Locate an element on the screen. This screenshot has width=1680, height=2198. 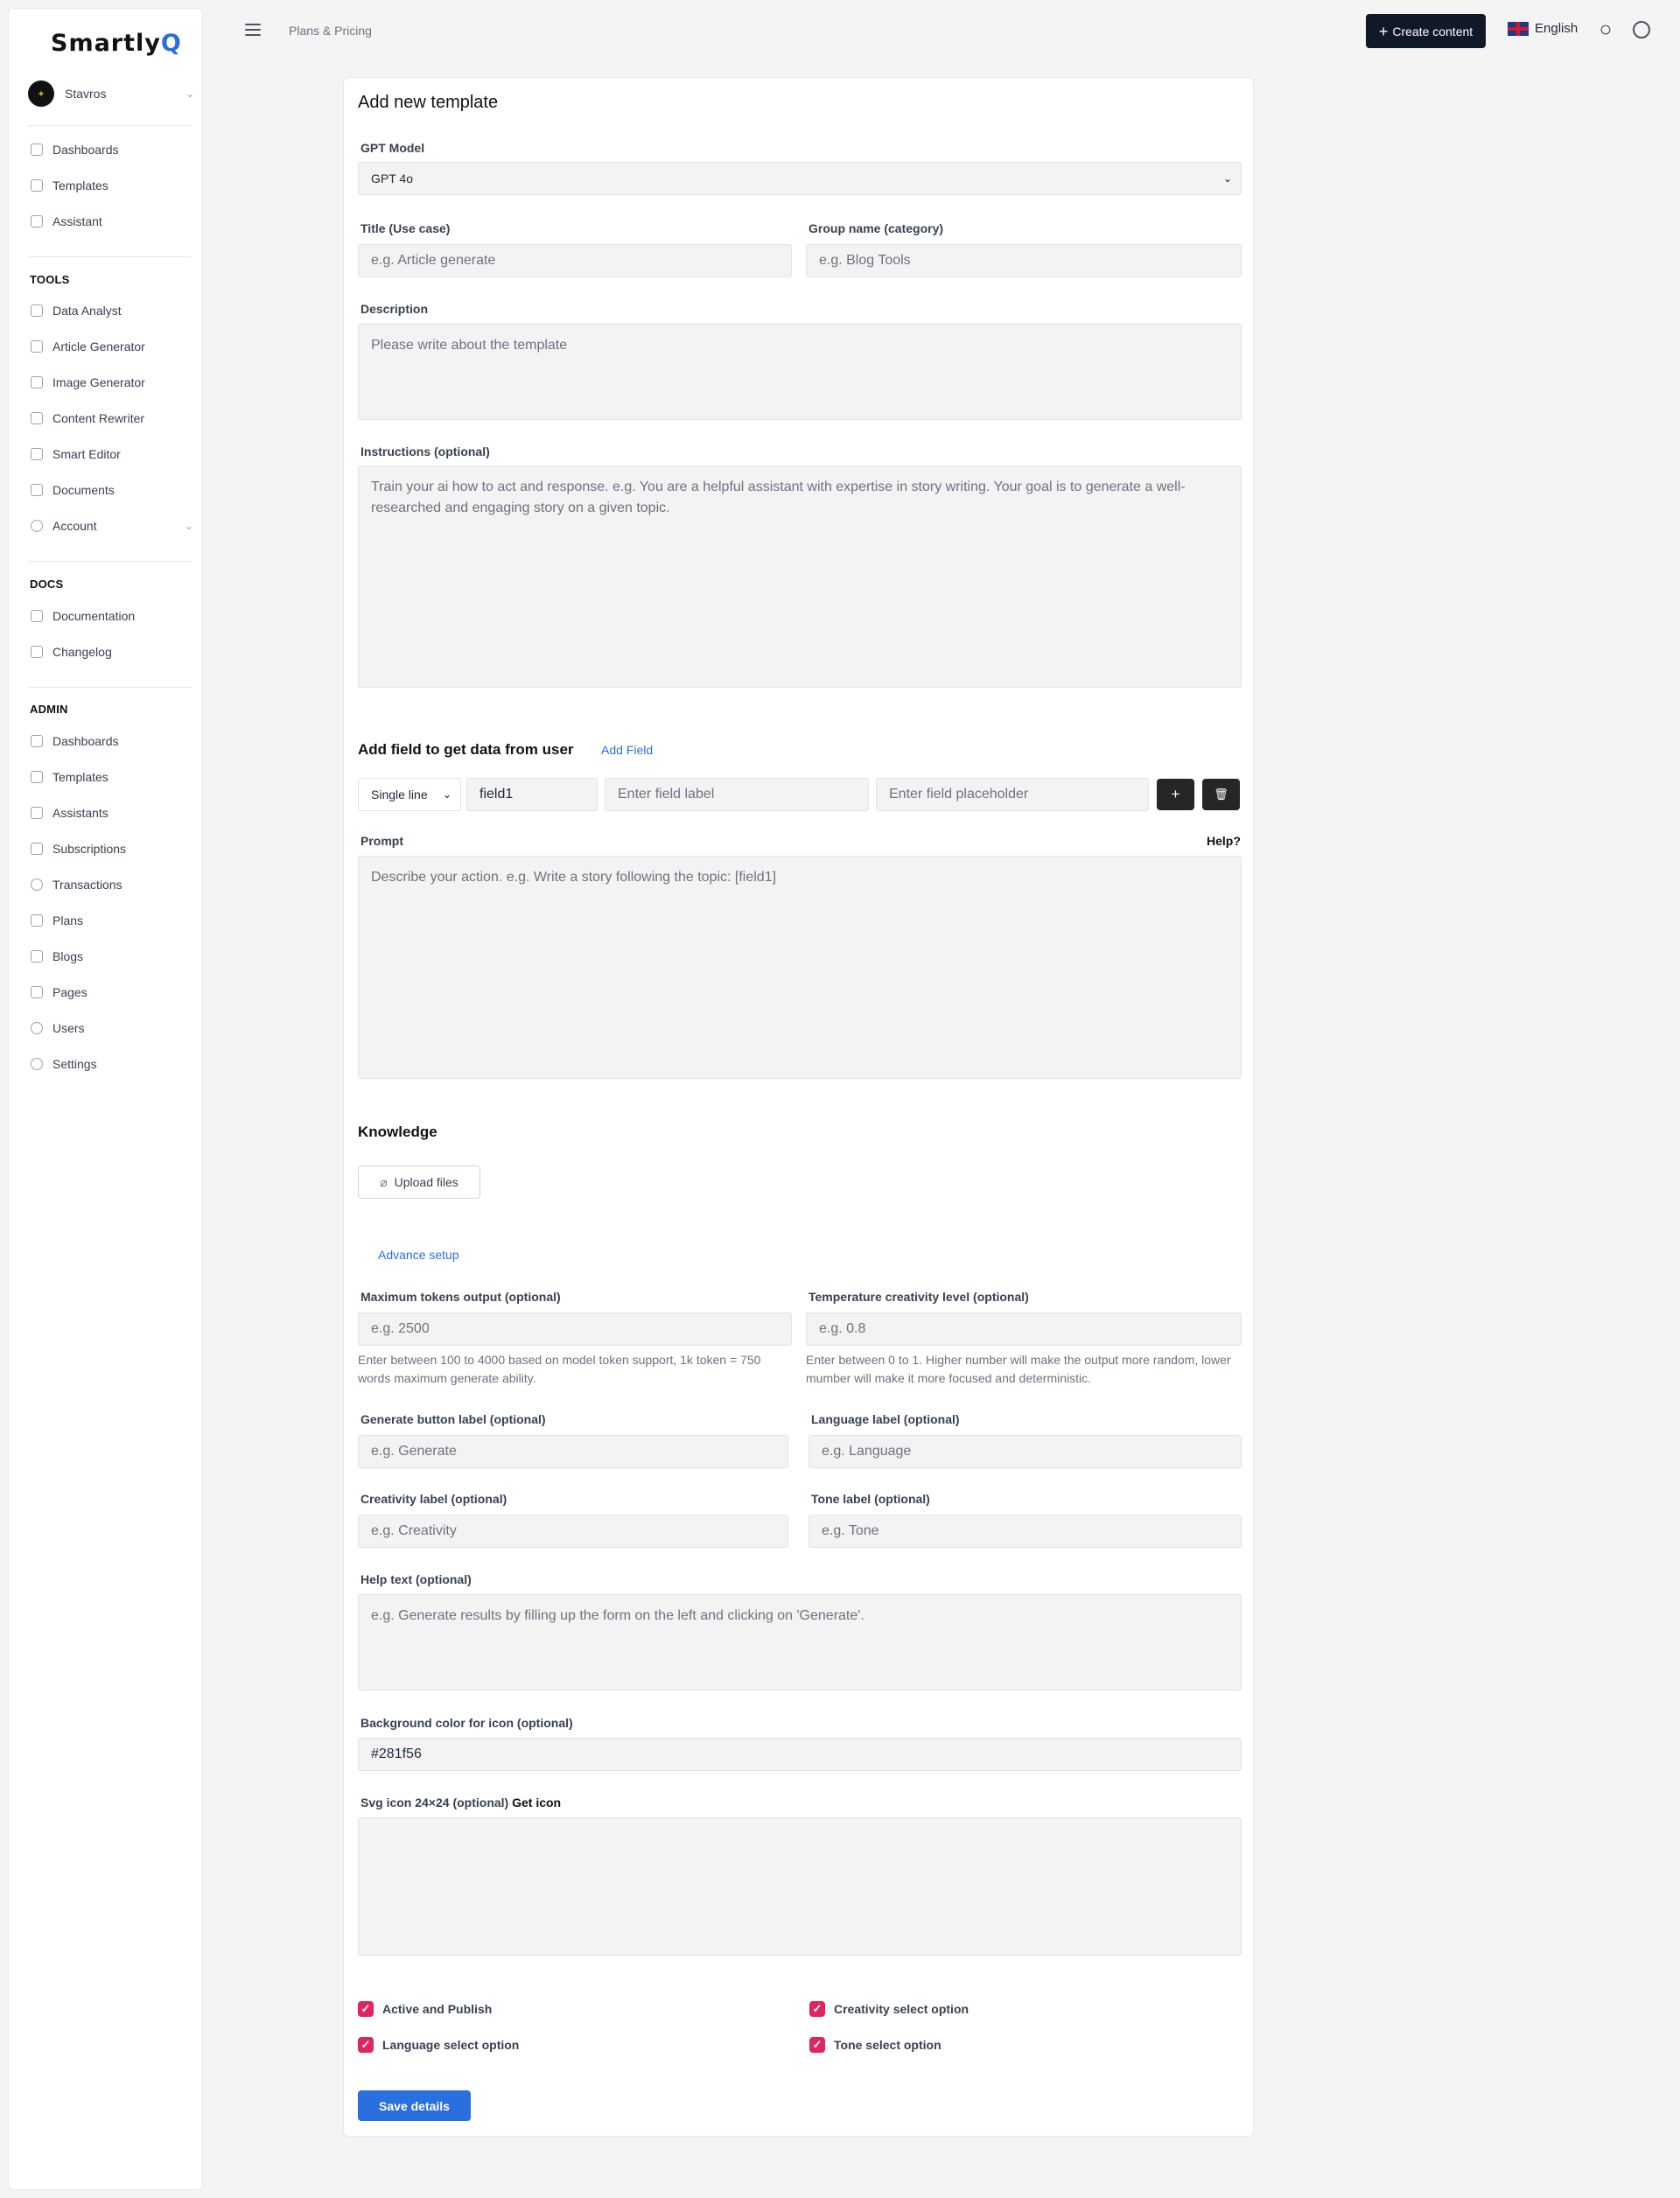
user-switcher: ✦ Stavros ⌄ is located at coordinates (111, 93).